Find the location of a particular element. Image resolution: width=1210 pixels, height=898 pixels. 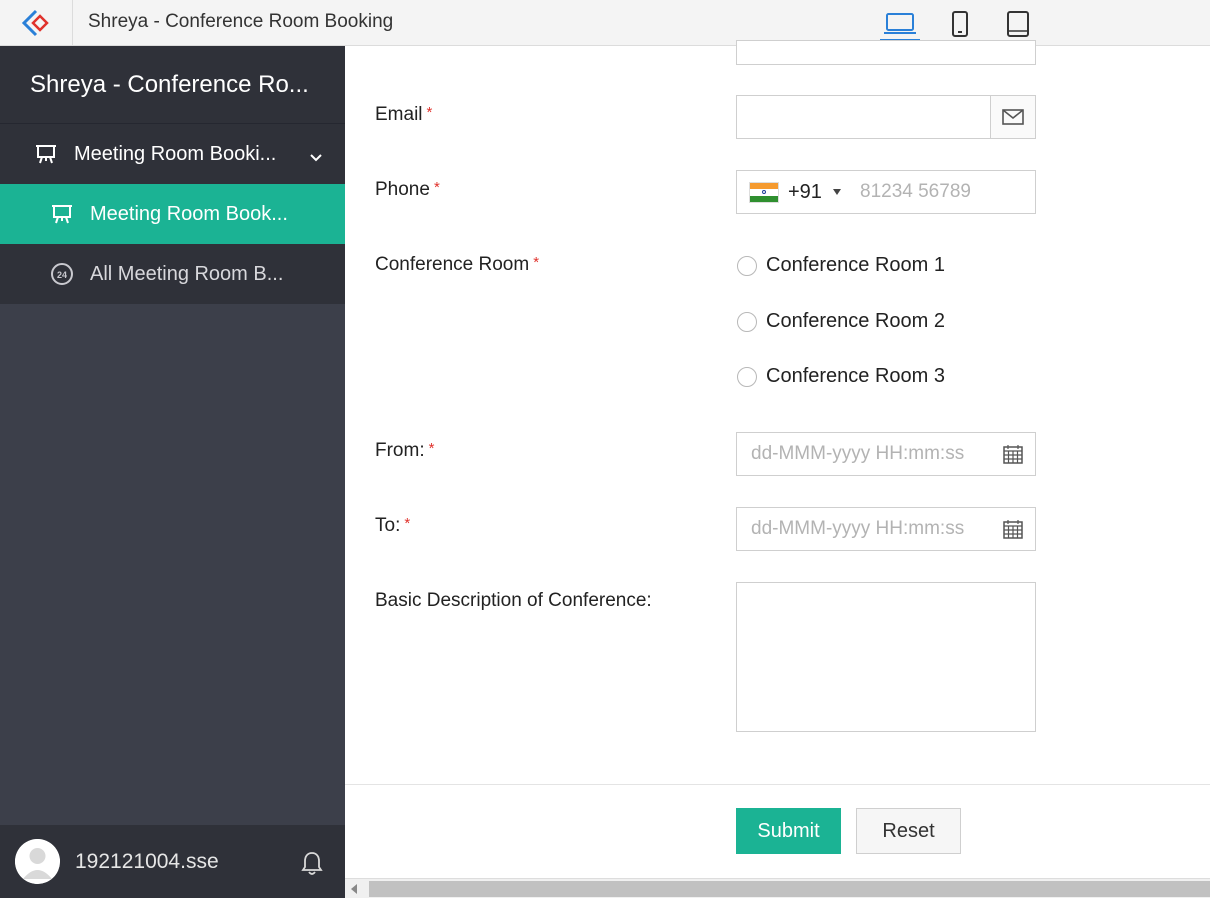

tablet-icon is located at coordinates (1018, 24).